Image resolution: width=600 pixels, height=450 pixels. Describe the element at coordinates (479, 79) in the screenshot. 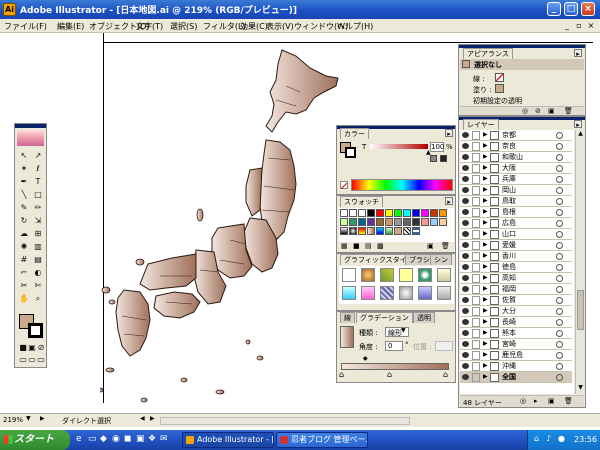

I see `appearance-stroke-label: 線 :` at that location.